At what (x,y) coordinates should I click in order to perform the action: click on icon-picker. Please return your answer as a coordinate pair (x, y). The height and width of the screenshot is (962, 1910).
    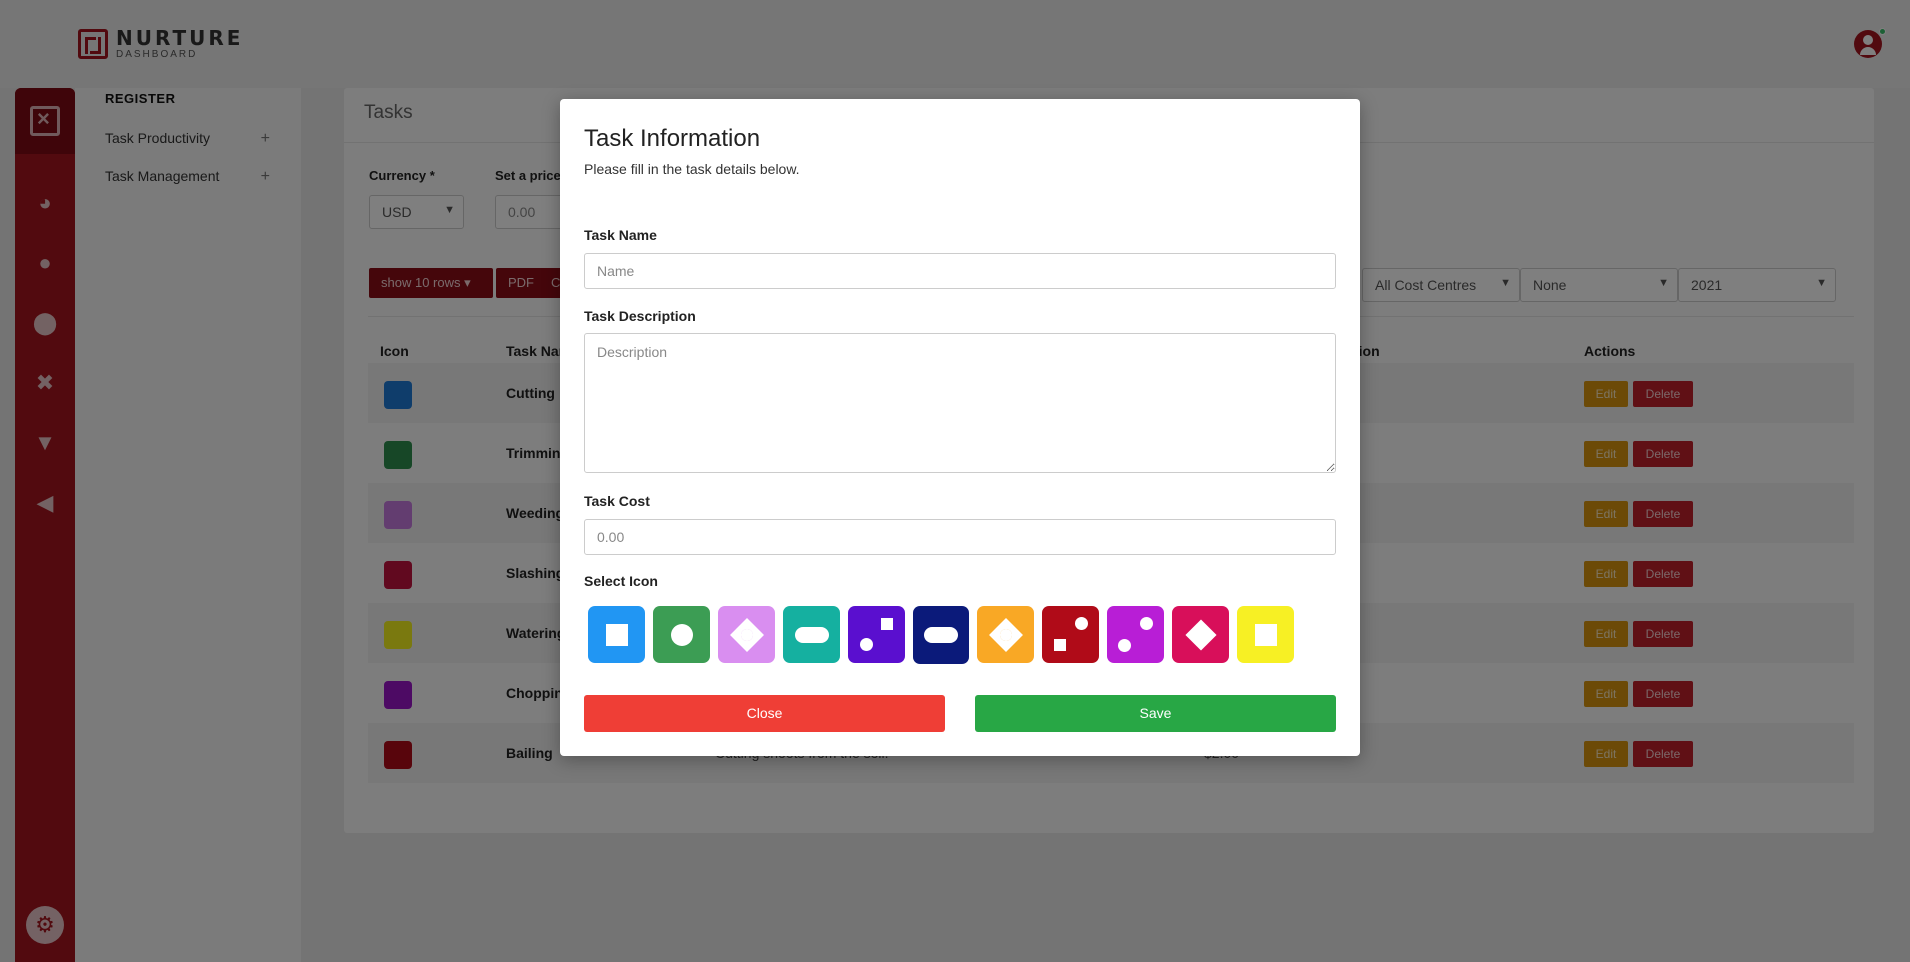
    Looking at the image, I should click on (941, 635).